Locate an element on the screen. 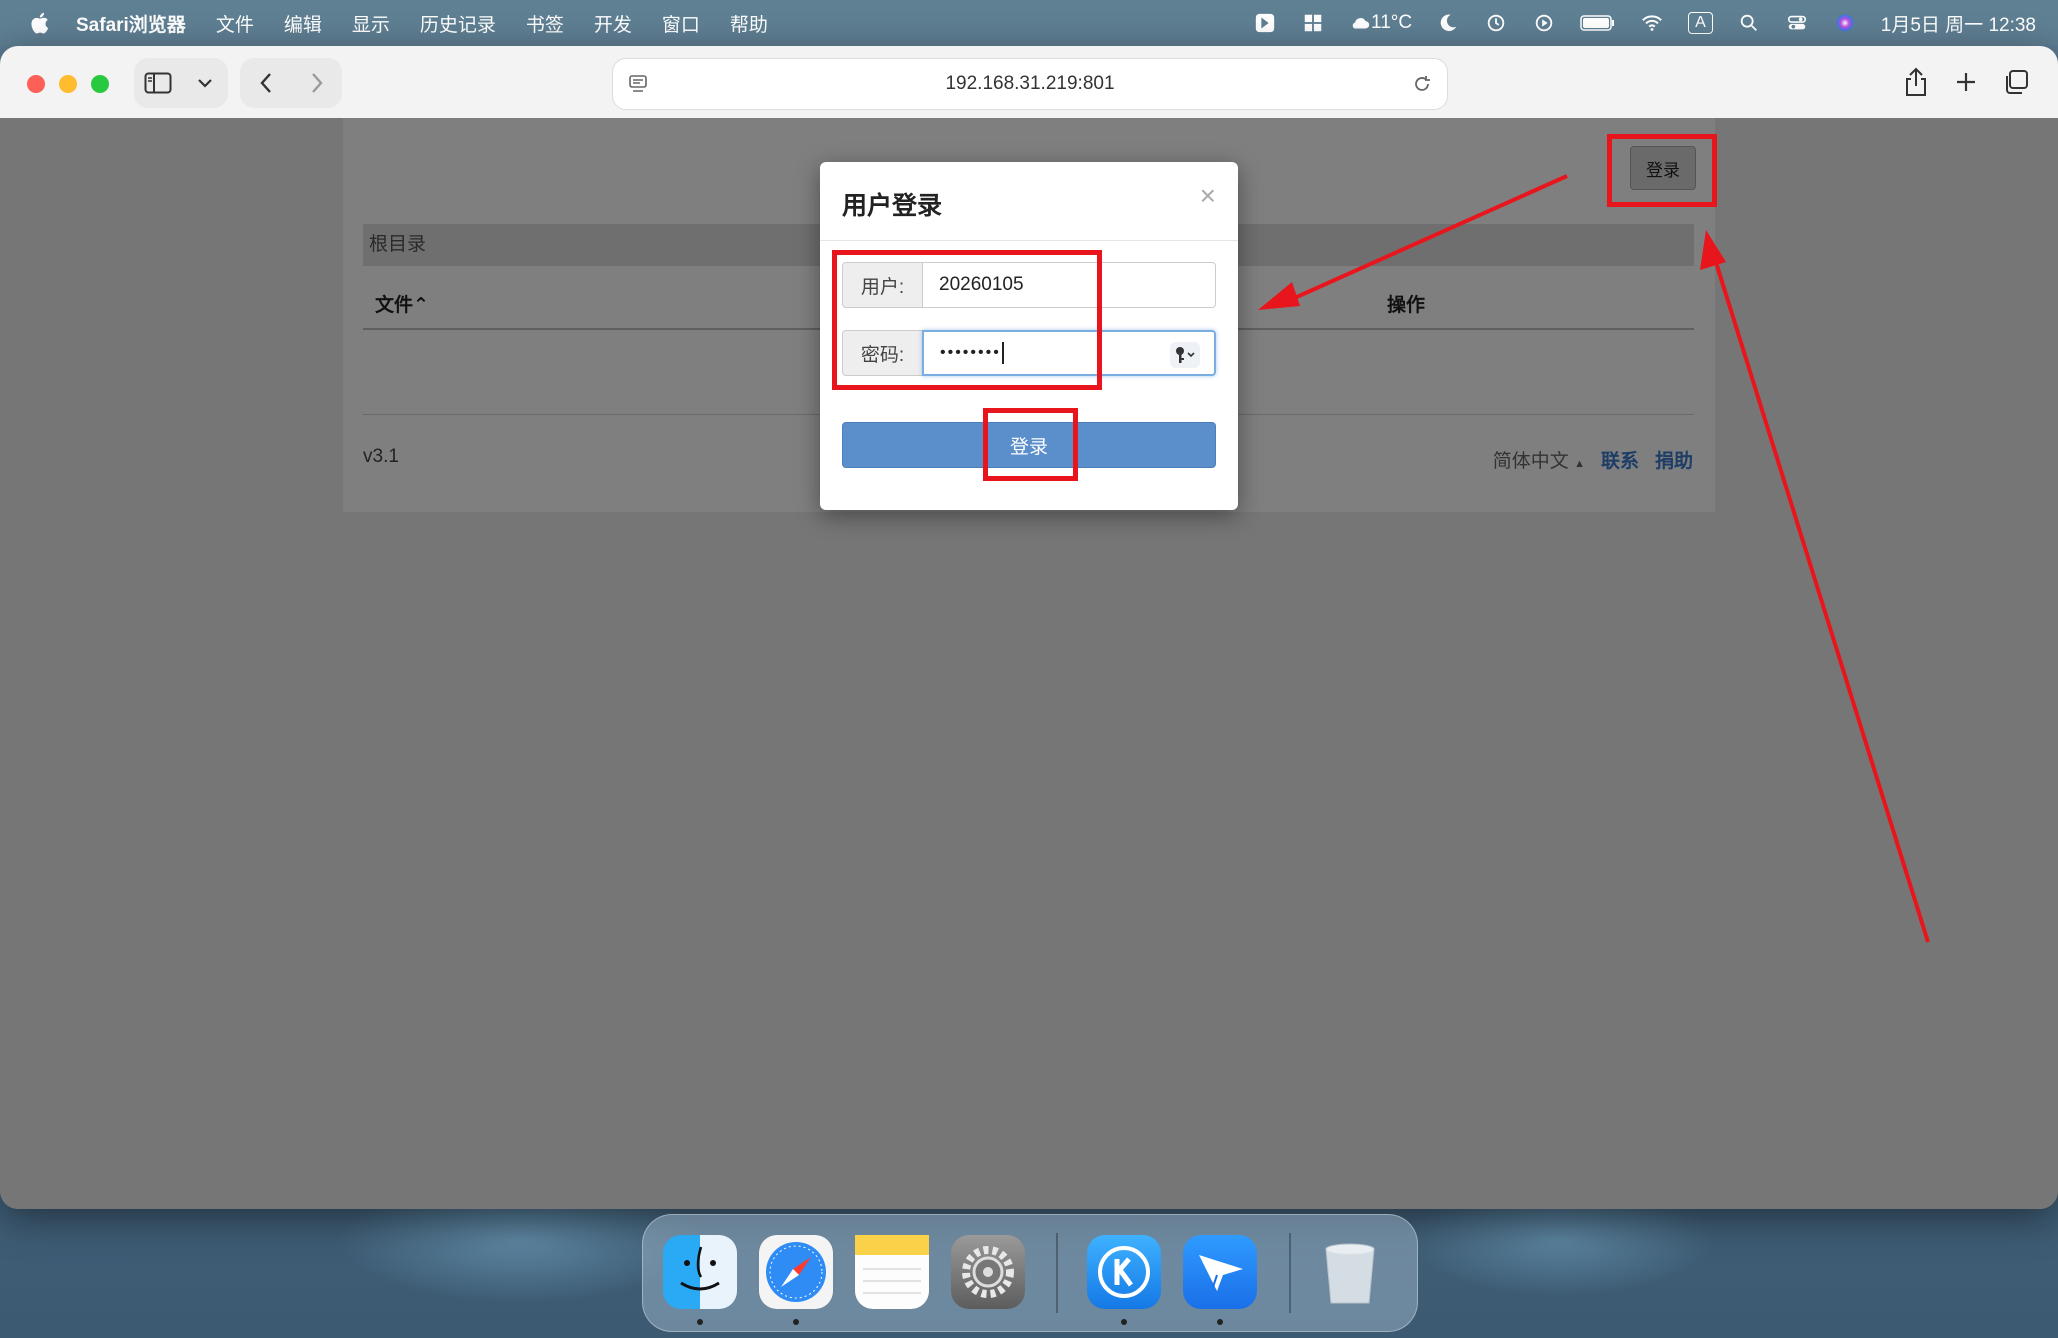  finder-face-icon is located at coordinates (700, 1268).